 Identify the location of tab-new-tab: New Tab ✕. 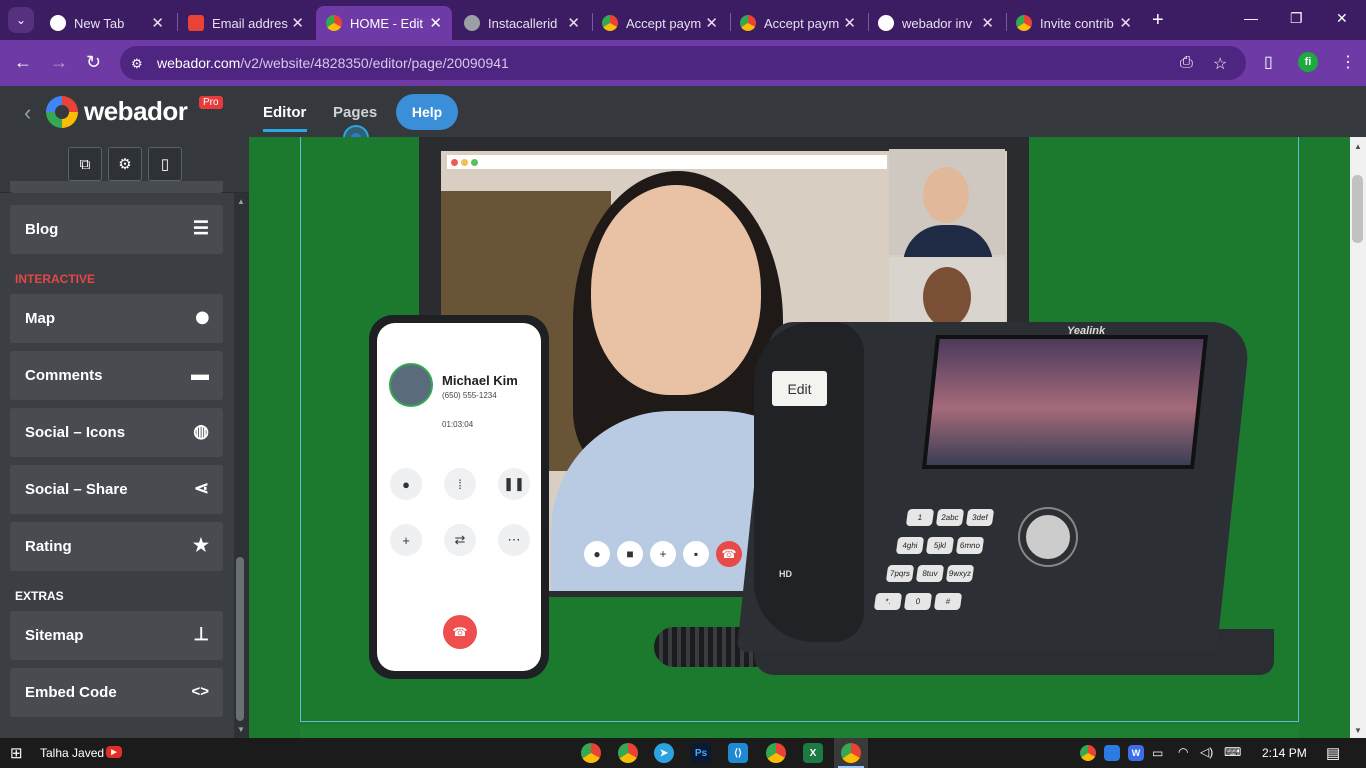
(107, 23).